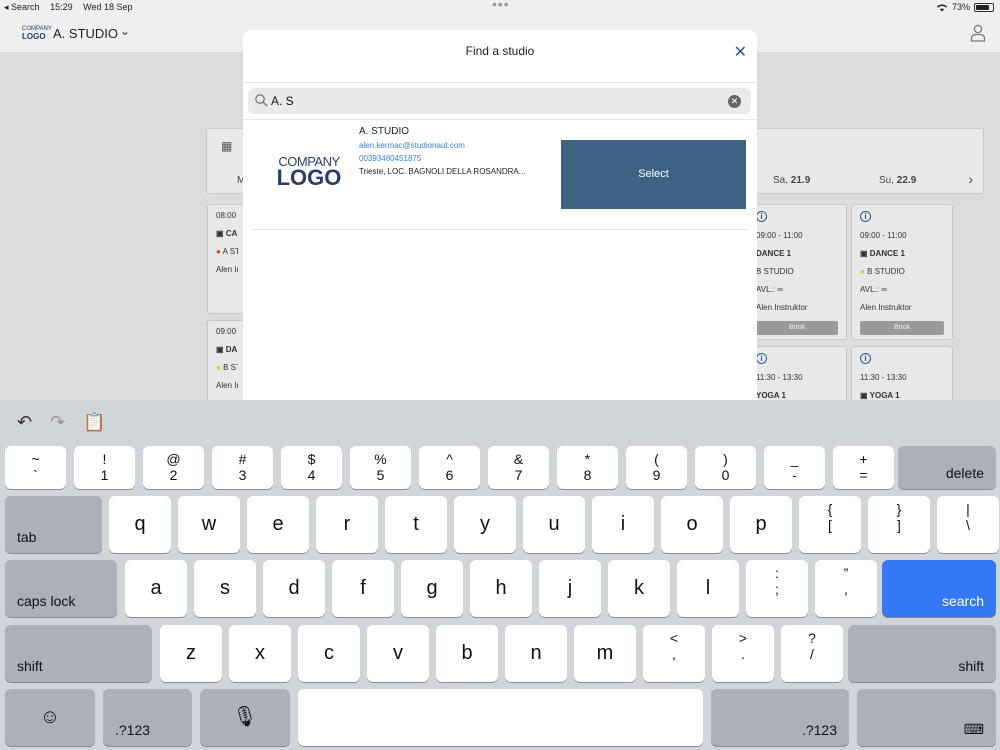 This screenshot has height=750, width=1000. Describe the element at coordinates (653, 174) in the screenshot. I see `select-button: Select` at that location.